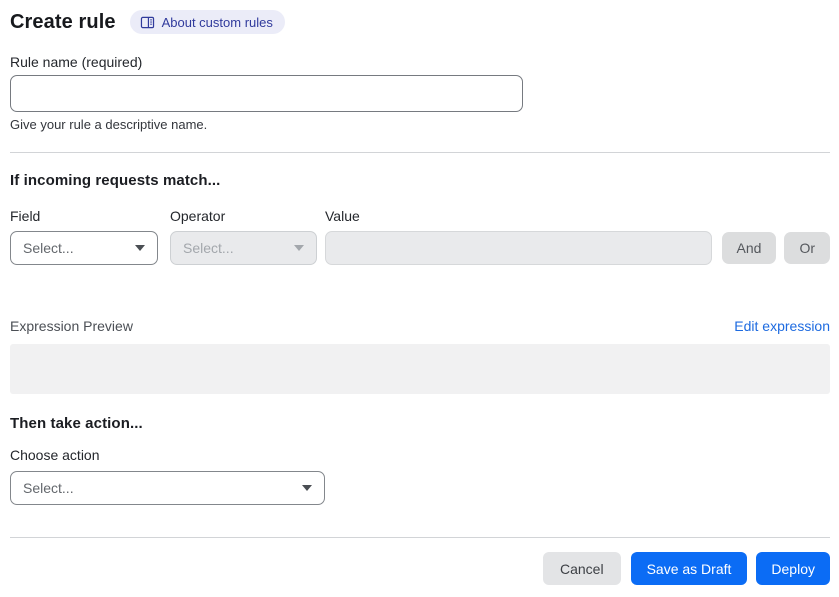 Image resolution: width=839 pixels, height=597 pixels. I want to click on expression-preview-box, so click(420, 369).